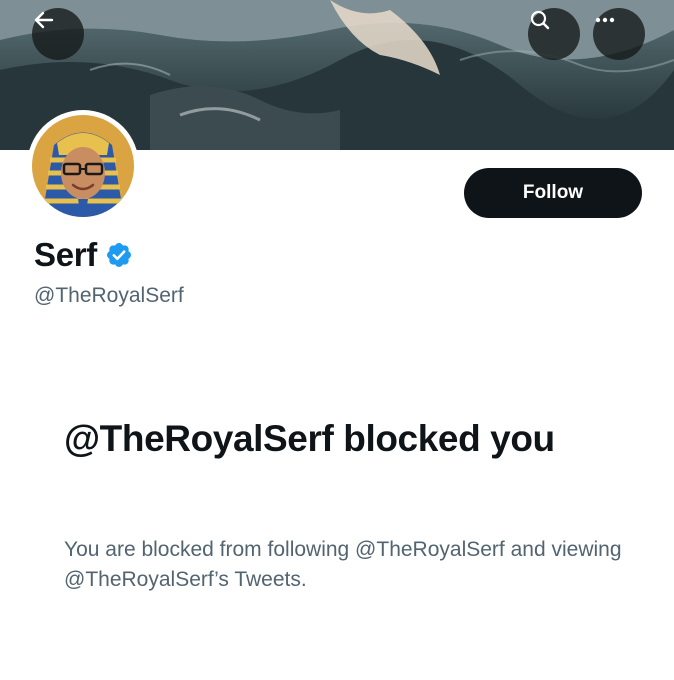  I want to click on profile-name-row: Serf, so click(83, 255).